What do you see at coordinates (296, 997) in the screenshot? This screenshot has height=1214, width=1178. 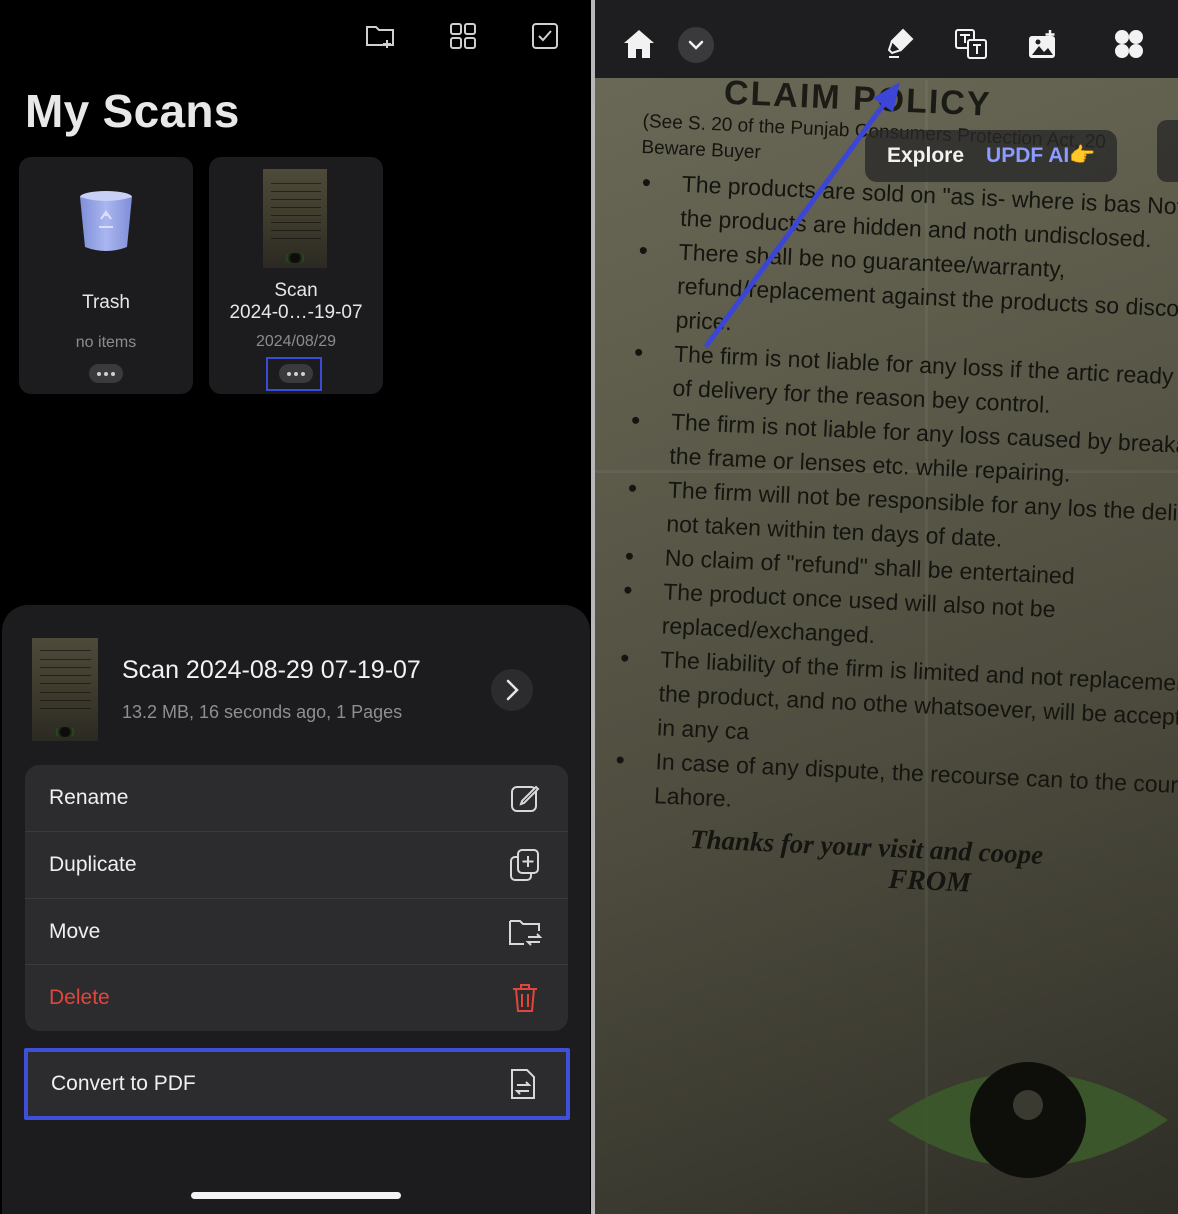 I see `delete-action: Delete` at bounding box center [296, 997].